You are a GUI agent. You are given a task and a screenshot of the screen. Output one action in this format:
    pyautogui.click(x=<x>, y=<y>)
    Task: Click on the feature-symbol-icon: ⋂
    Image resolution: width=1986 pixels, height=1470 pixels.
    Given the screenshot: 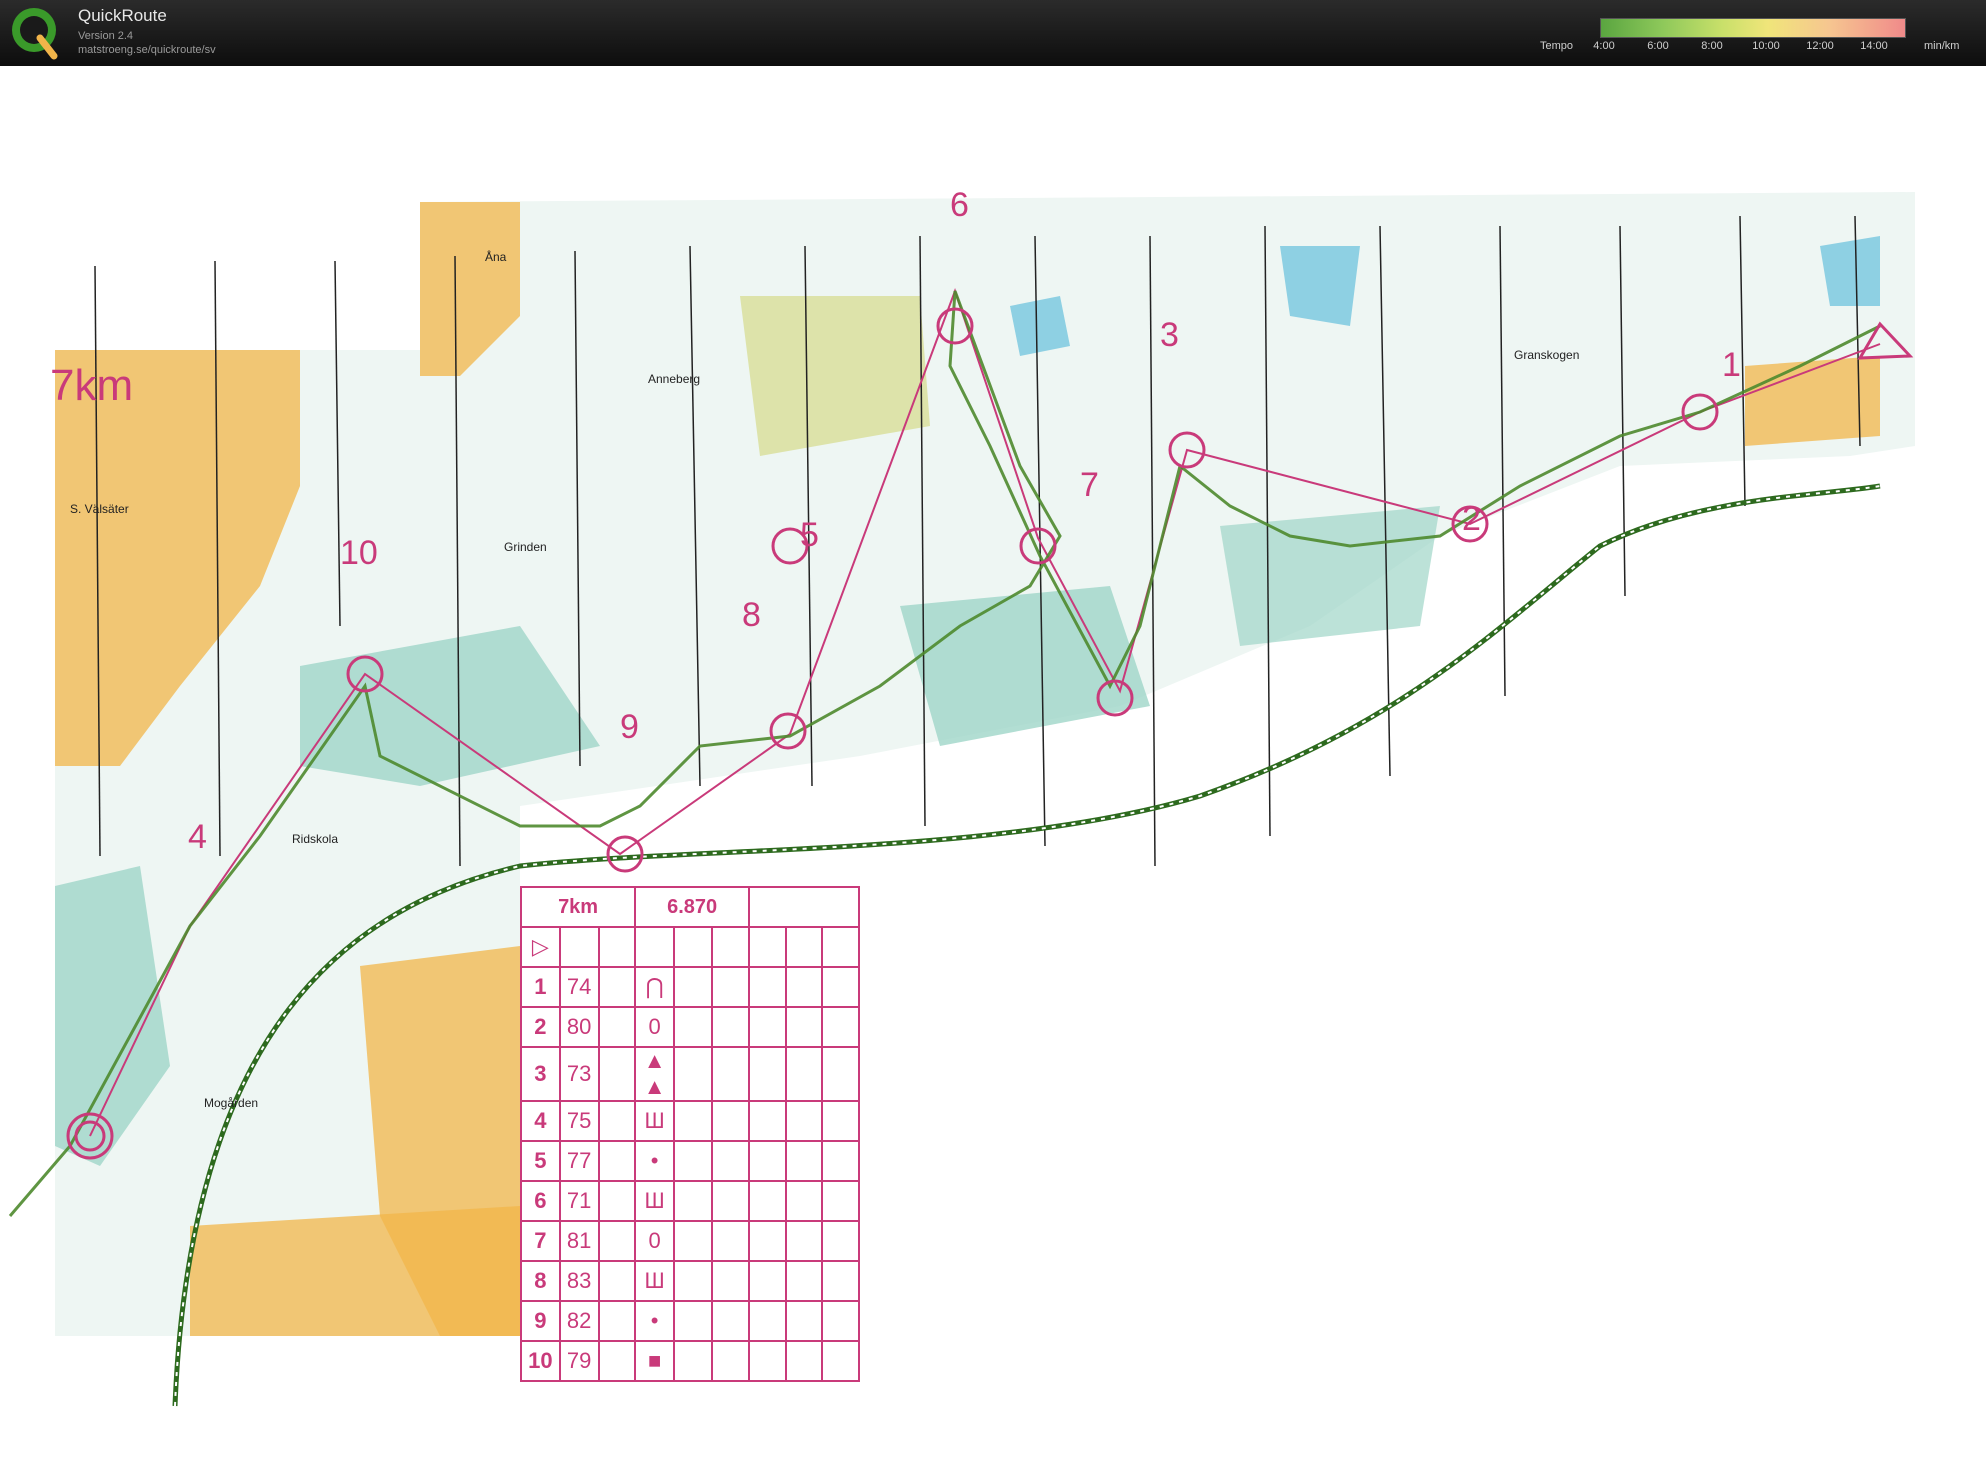 What is the action you would take?
    pyautogui.click(x=655, y=987)
    